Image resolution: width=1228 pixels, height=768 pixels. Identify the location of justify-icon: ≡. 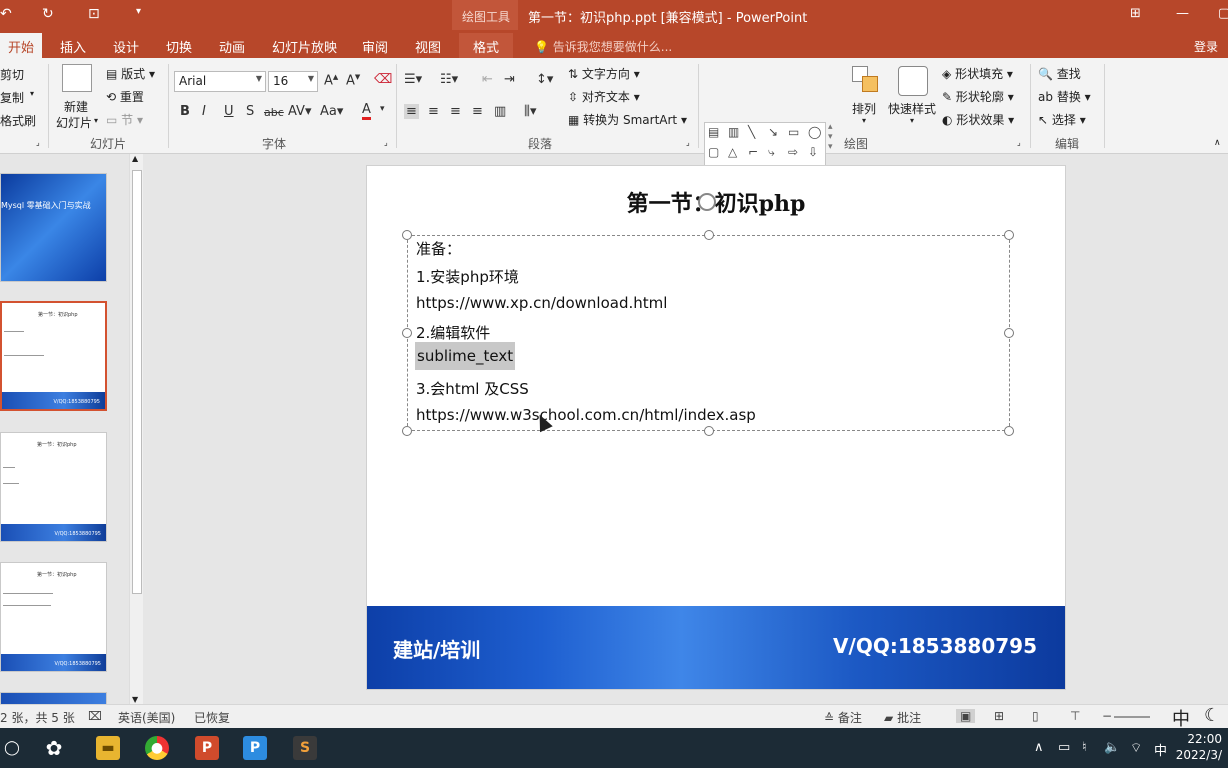
(477, 111).